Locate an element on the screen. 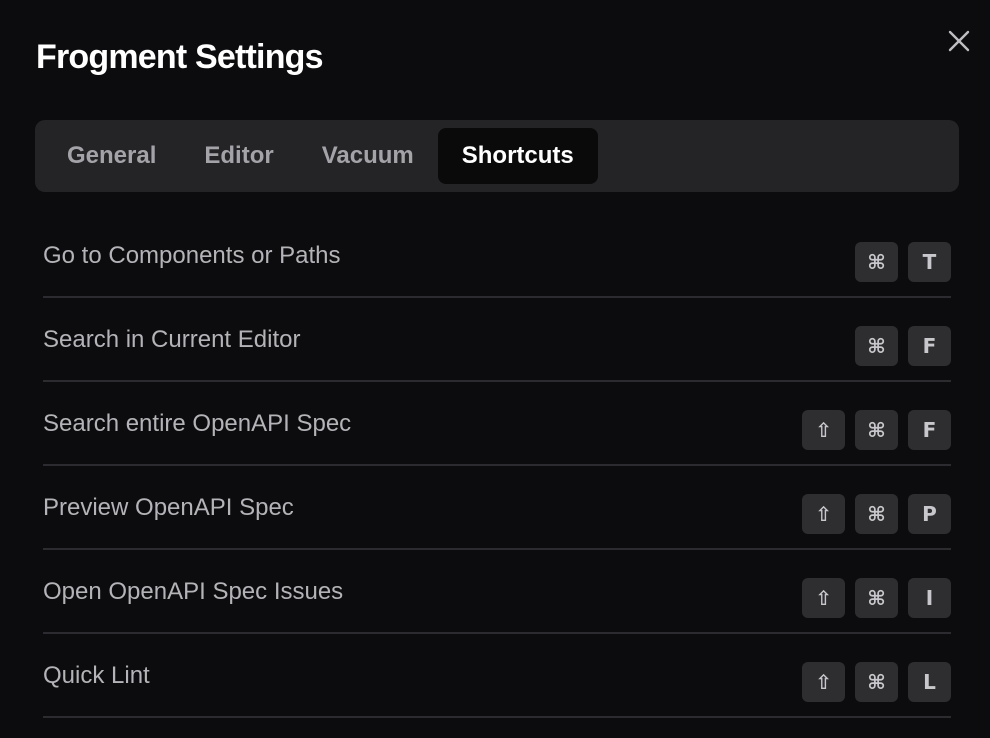  tab-vacuum: Vacuum is located at coordinates (368, 156).